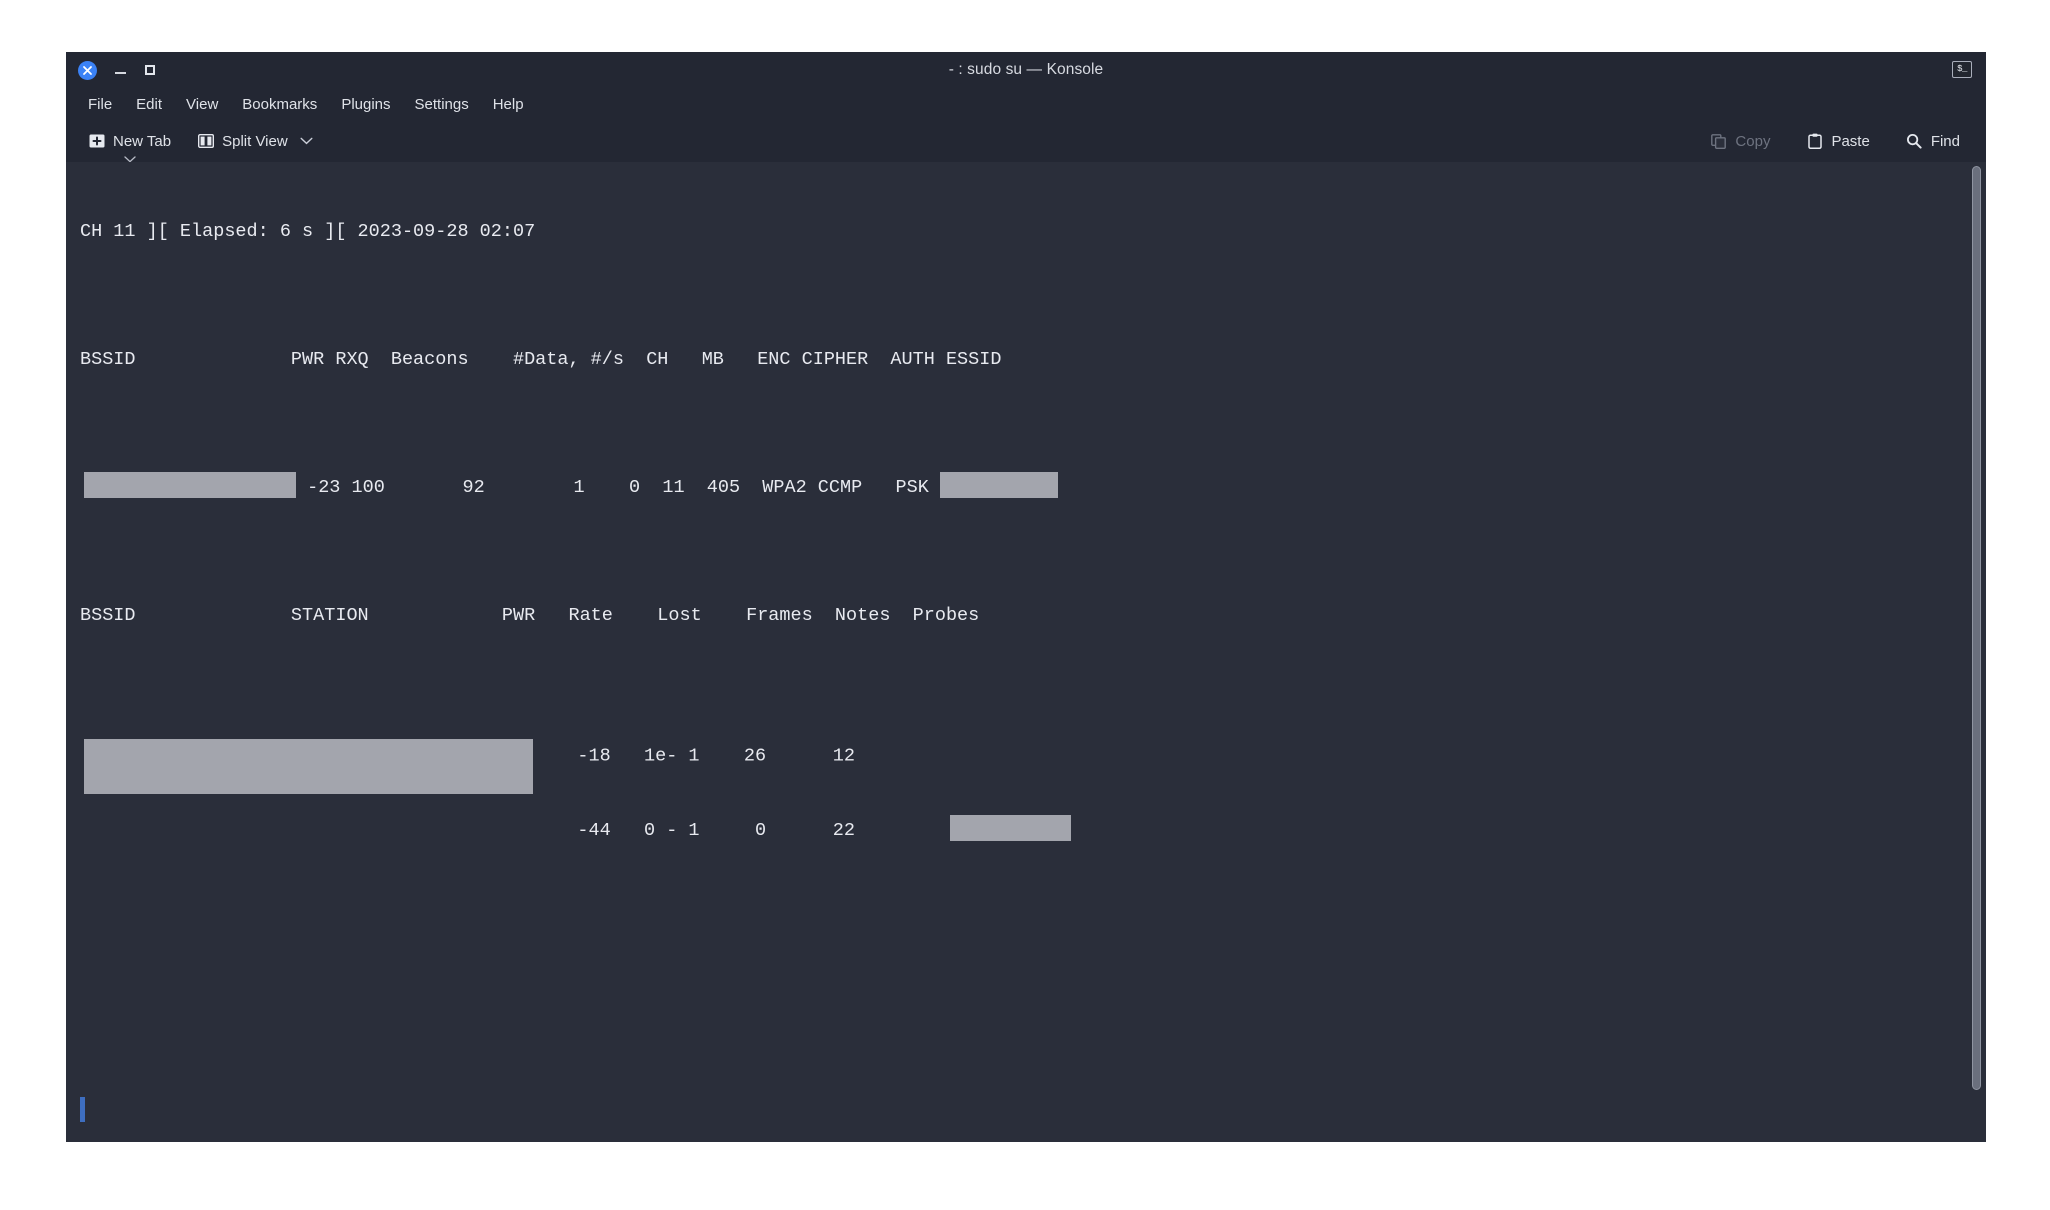  Describe the element at coordinates (1753, 141) in the screenshot. I see `copy-label: Copy` at that location.